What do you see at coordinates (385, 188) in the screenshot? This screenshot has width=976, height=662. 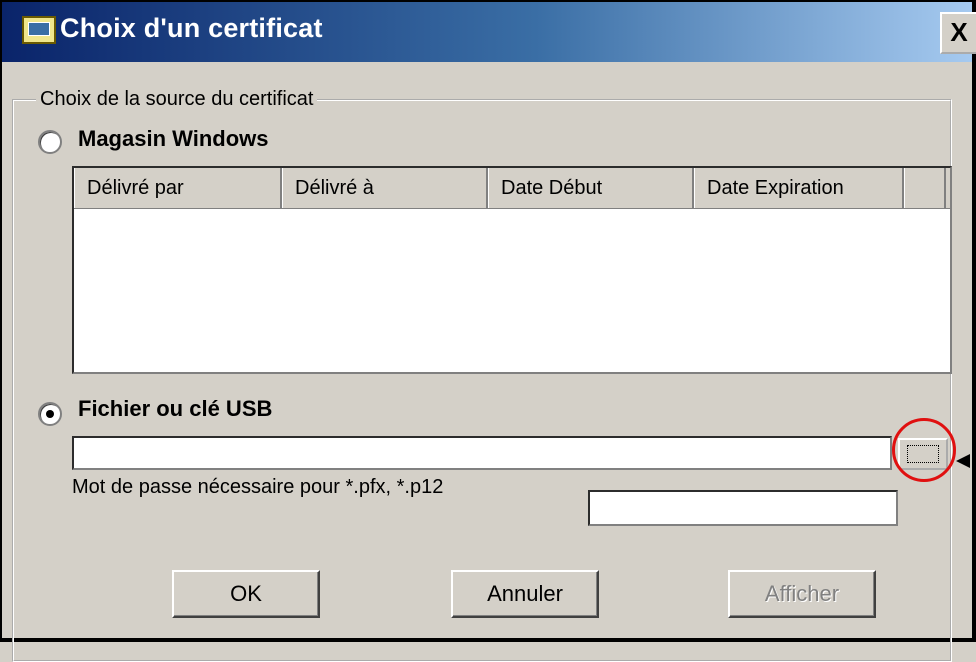 I see `column-header-issued-to: Délivré à` at bounding box center [385, 188].